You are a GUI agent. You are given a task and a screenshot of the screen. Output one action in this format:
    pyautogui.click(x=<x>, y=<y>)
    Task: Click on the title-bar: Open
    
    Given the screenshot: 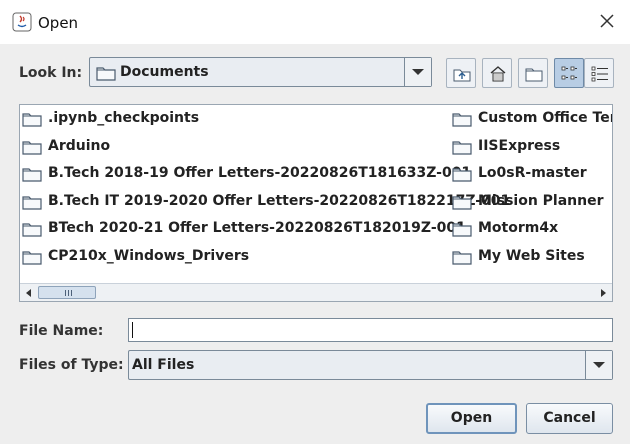 What is the action you would take?
    pyautogui.click(x=315, y=22)
    